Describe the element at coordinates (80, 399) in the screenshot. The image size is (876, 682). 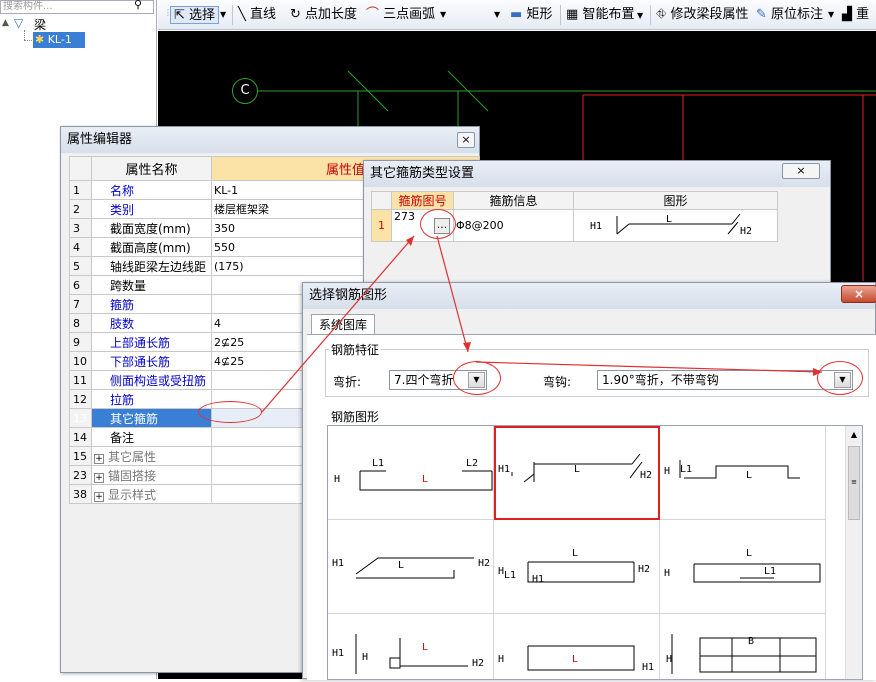
I see `row-number: 12` at that location.